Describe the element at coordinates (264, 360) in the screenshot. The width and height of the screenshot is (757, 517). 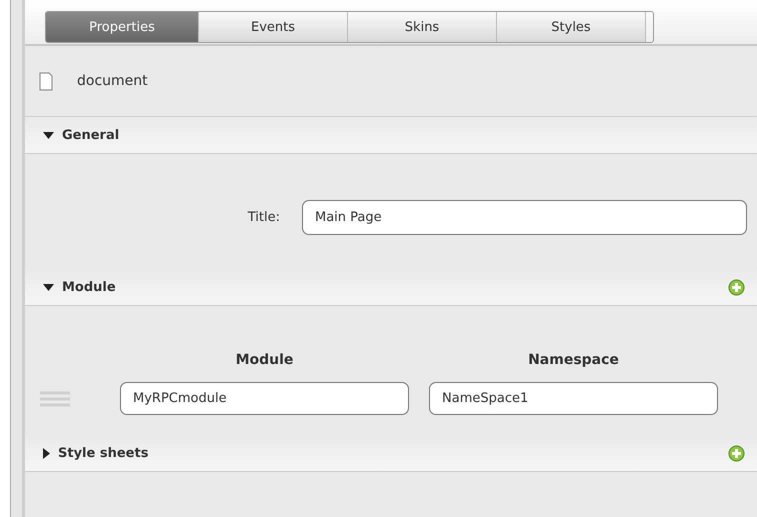
I see `column-header: Module` at that location.